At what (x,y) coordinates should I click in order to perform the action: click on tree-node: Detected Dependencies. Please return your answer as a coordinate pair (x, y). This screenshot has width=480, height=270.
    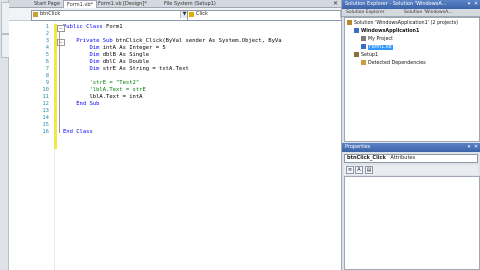
    Looking at the image, I should click on (393, 63).